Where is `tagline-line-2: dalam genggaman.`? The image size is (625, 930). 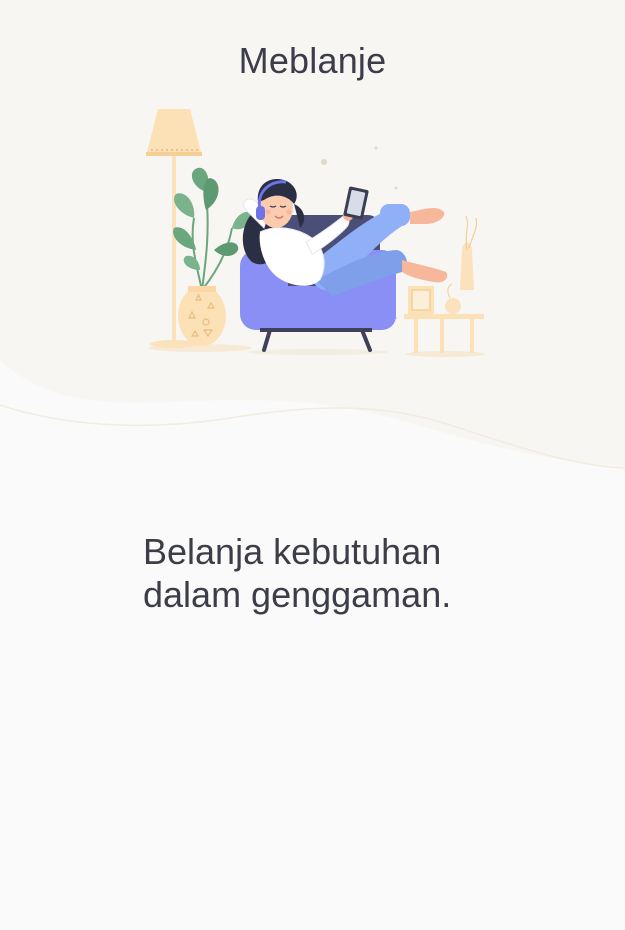 tagline-line-2: dalam genggaman. is located at coordinates (297, 594).